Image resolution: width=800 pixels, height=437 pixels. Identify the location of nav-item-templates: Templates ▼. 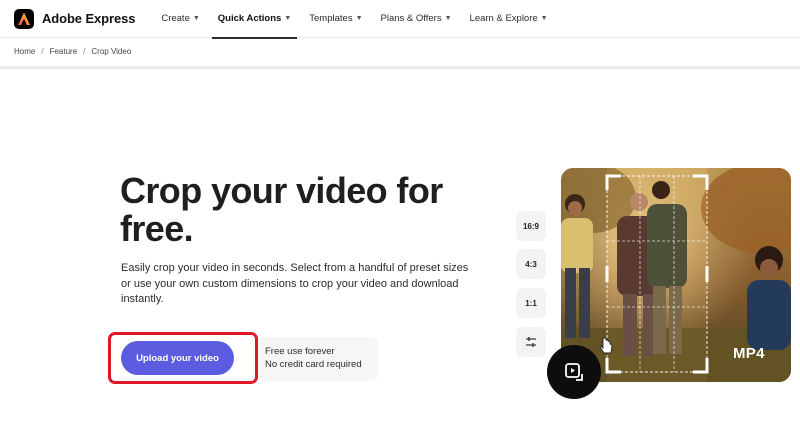
(335, 19).